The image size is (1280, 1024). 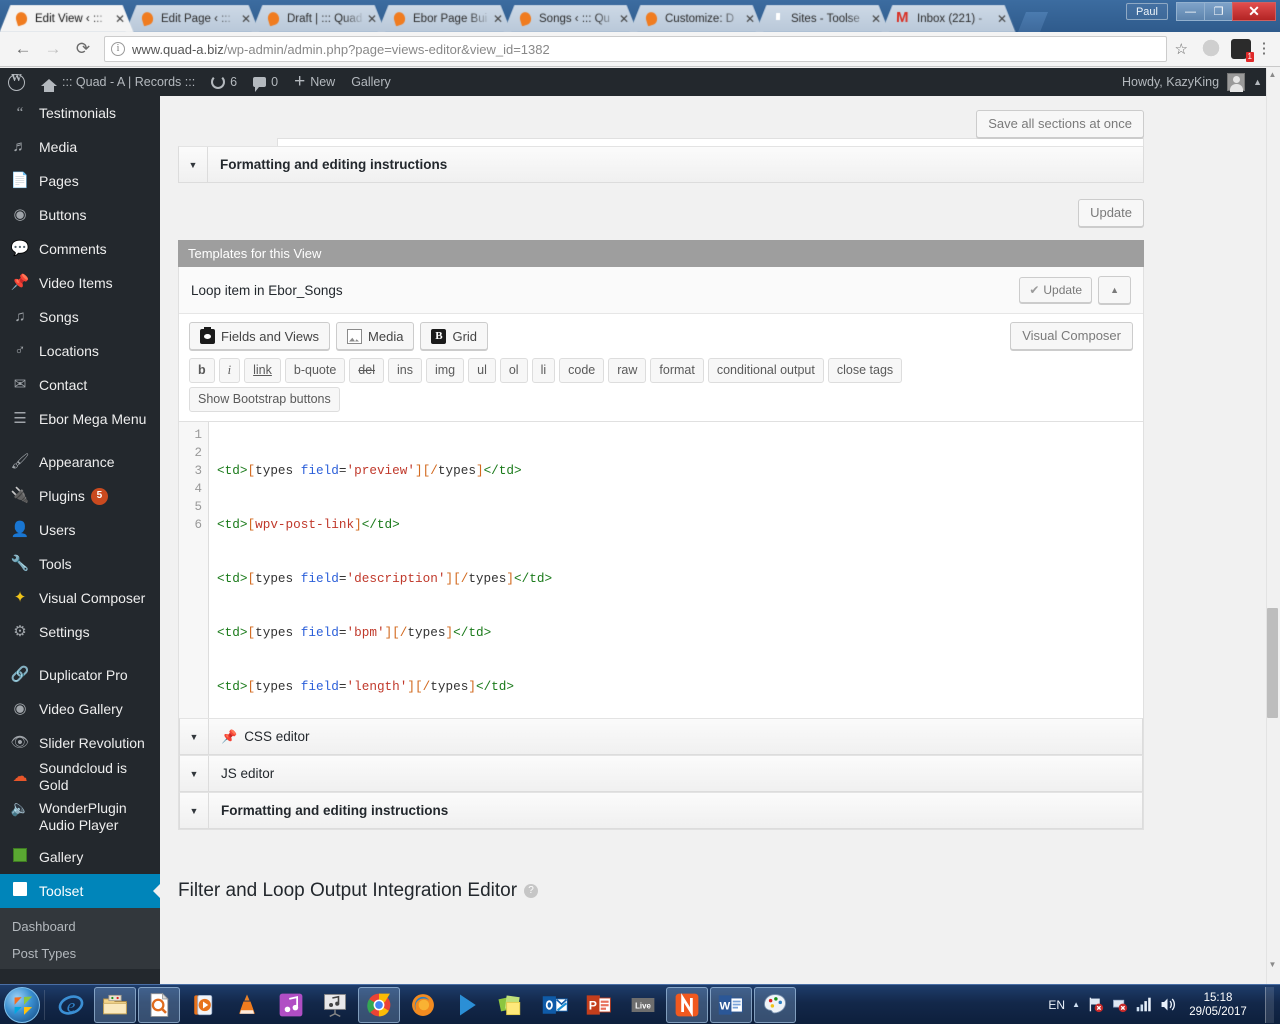 I want to click on site-info-icon: i, so click(x=118, y=49).